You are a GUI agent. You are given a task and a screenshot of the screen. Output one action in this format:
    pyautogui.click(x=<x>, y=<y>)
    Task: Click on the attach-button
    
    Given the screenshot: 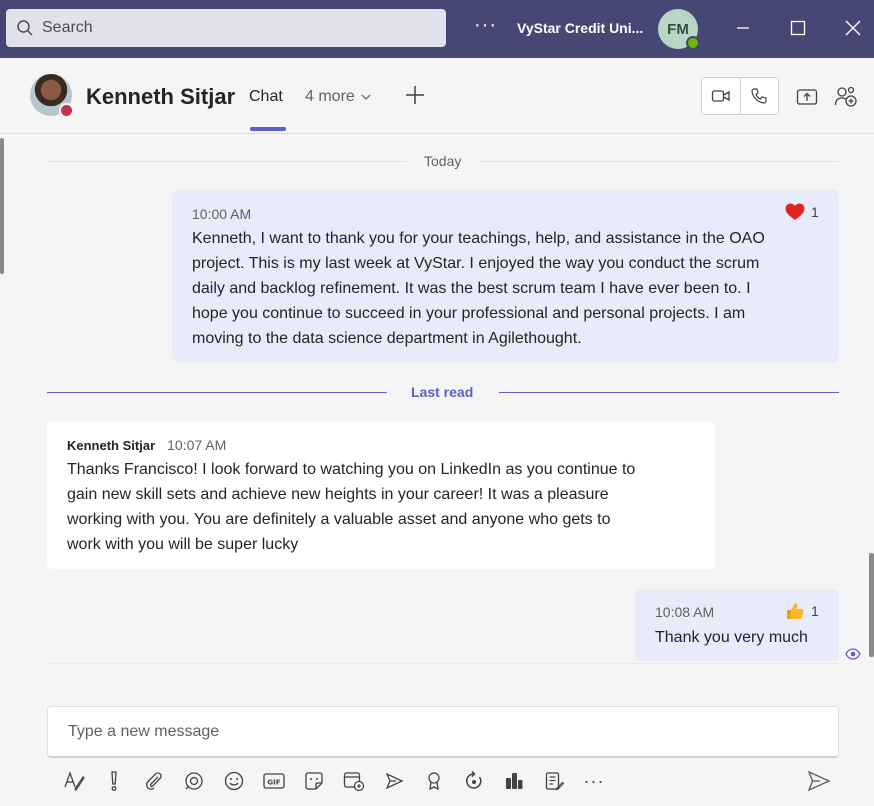 What is the action you would take?
    pyautogui.click(x=154, y=781)
    